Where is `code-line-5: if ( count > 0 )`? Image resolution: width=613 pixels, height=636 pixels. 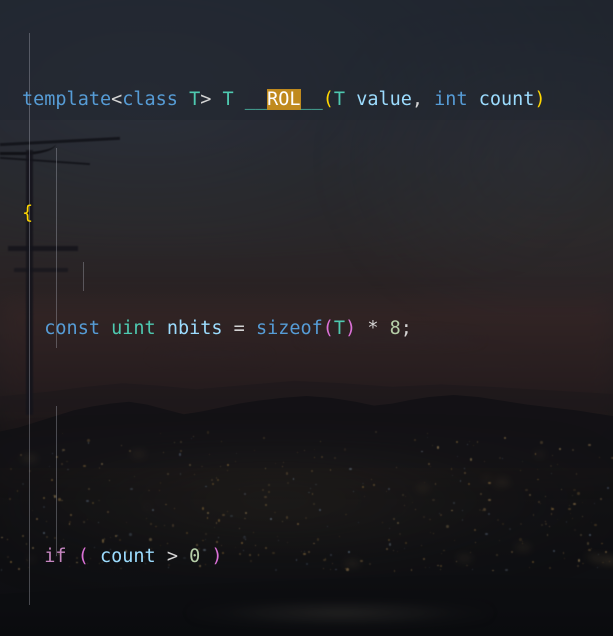
code-line-5: if ( count > 0 ) is located at coordinates (306, 557).